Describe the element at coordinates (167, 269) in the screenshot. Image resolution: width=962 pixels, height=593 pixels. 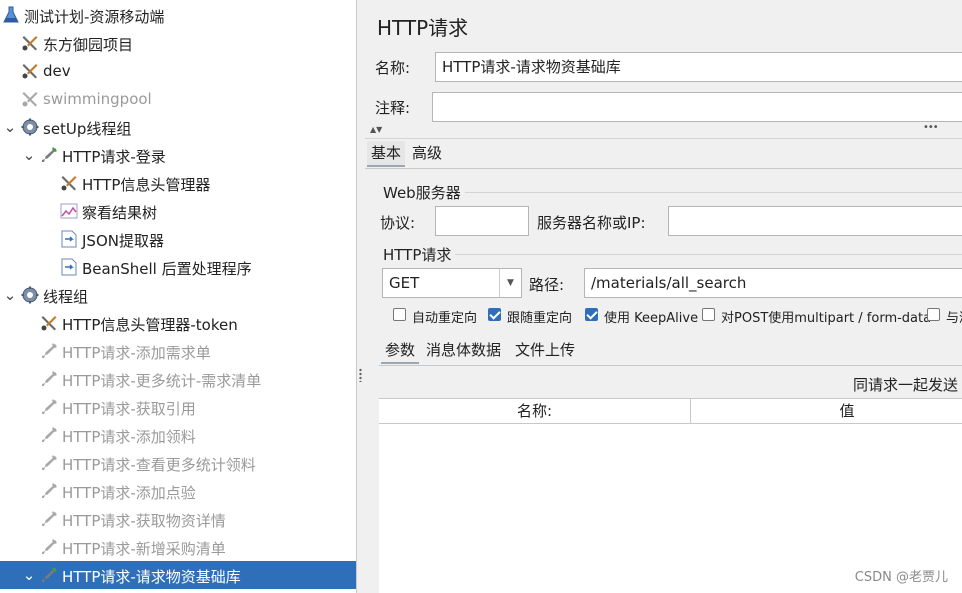
I see `tree-node-label: BeanShell 后置处理程序` at that location.